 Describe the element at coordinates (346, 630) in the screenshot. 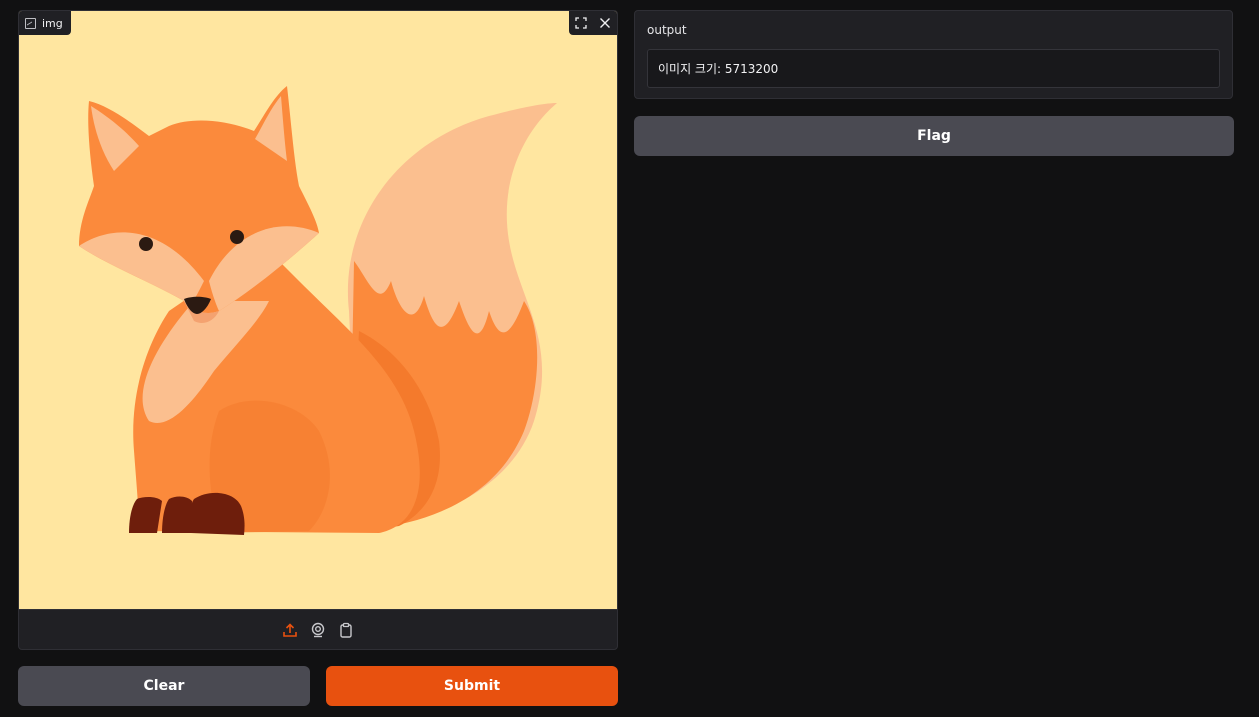

I see `clipboard-icon` at that location.